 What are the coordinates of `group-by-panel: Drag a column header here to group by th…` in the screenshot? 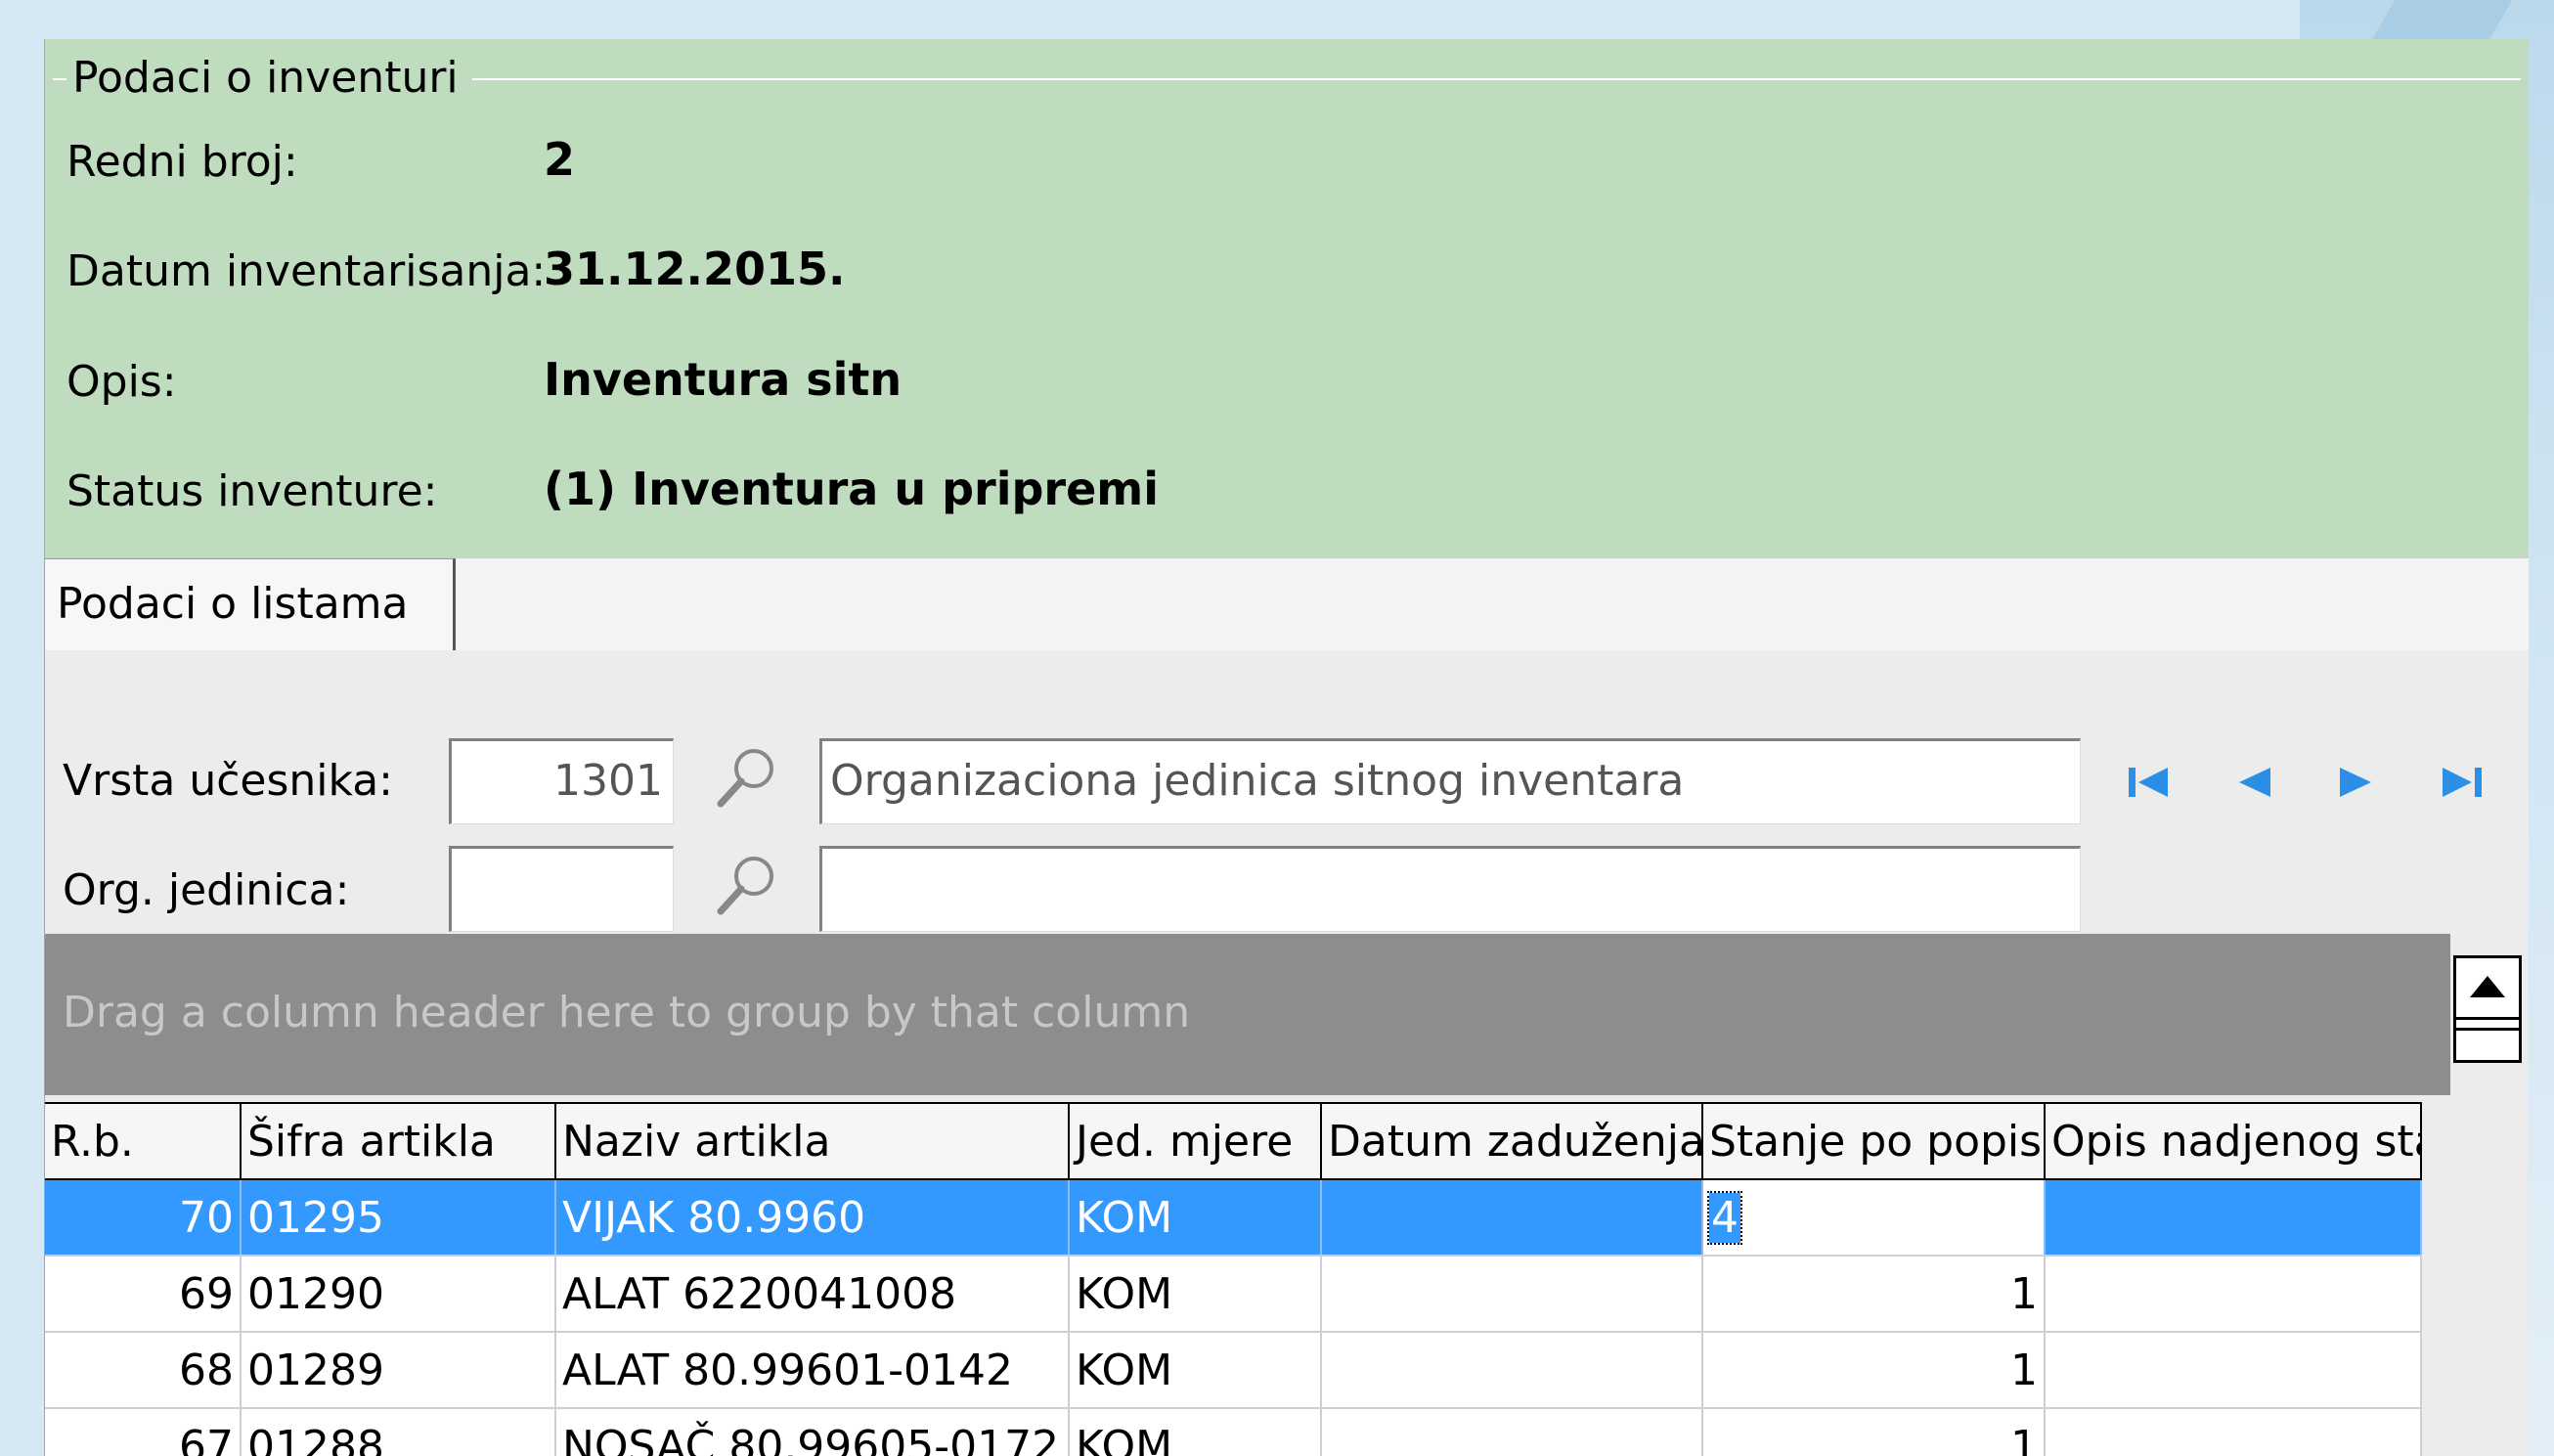 It's located at (1247, 1014).